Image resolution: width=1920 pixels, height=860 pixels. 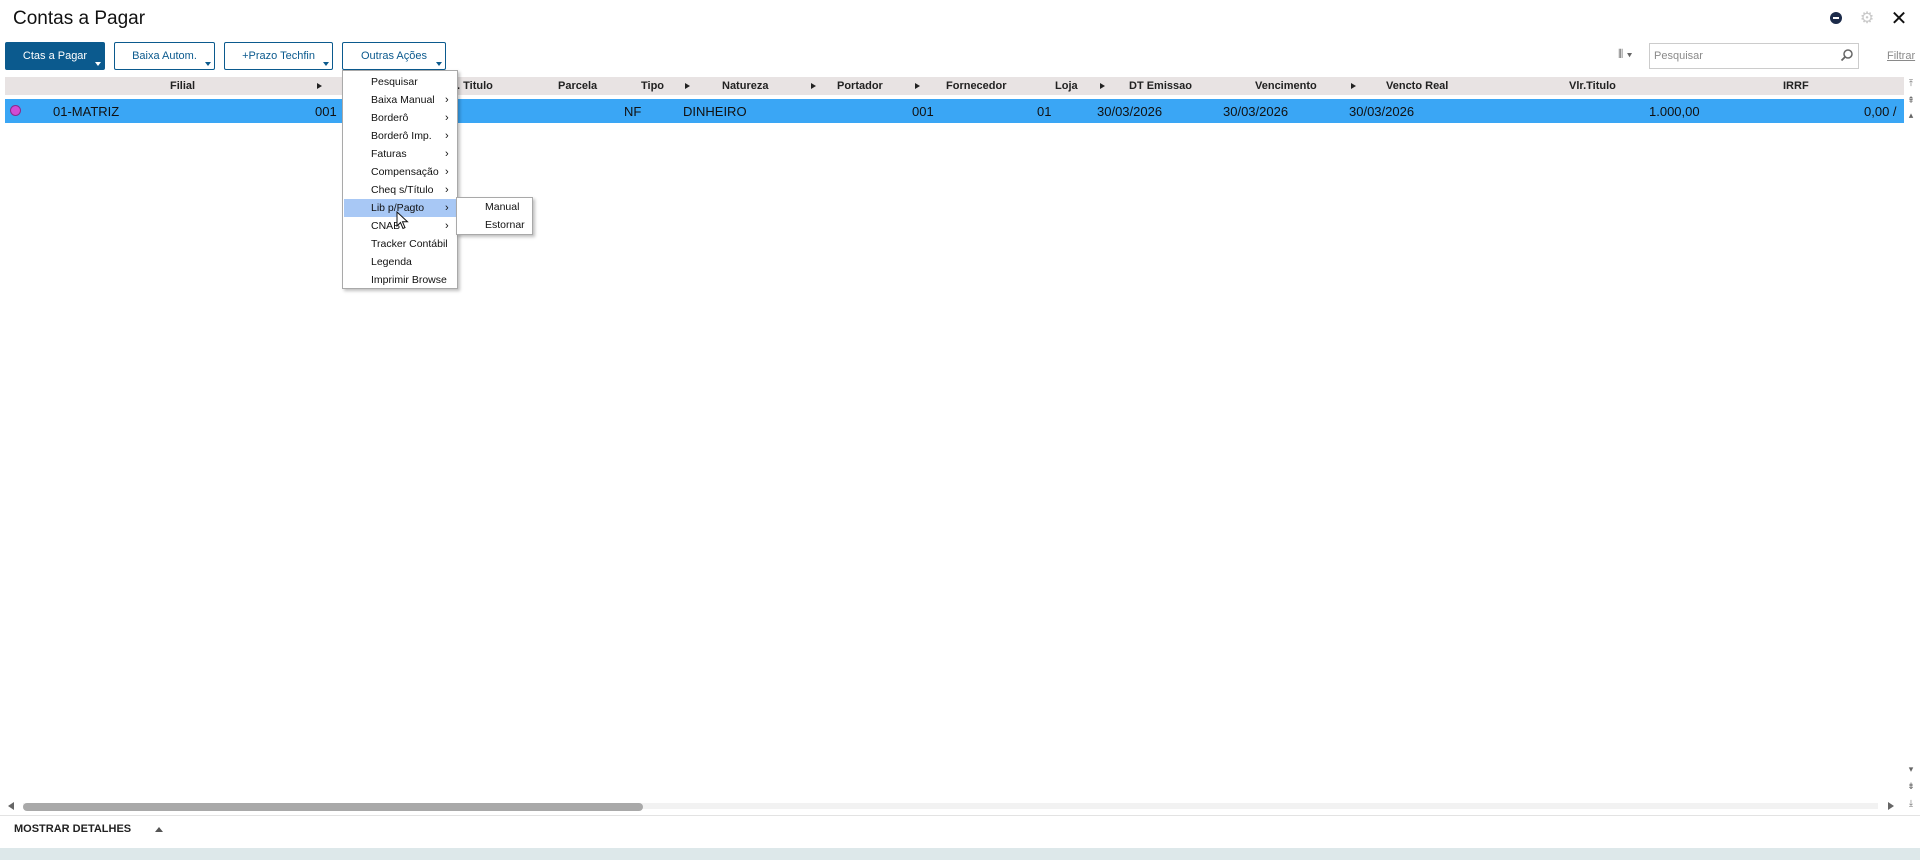 I want to click on baixa-autom-button: Baixa Autom., so click(x=164, y=56).